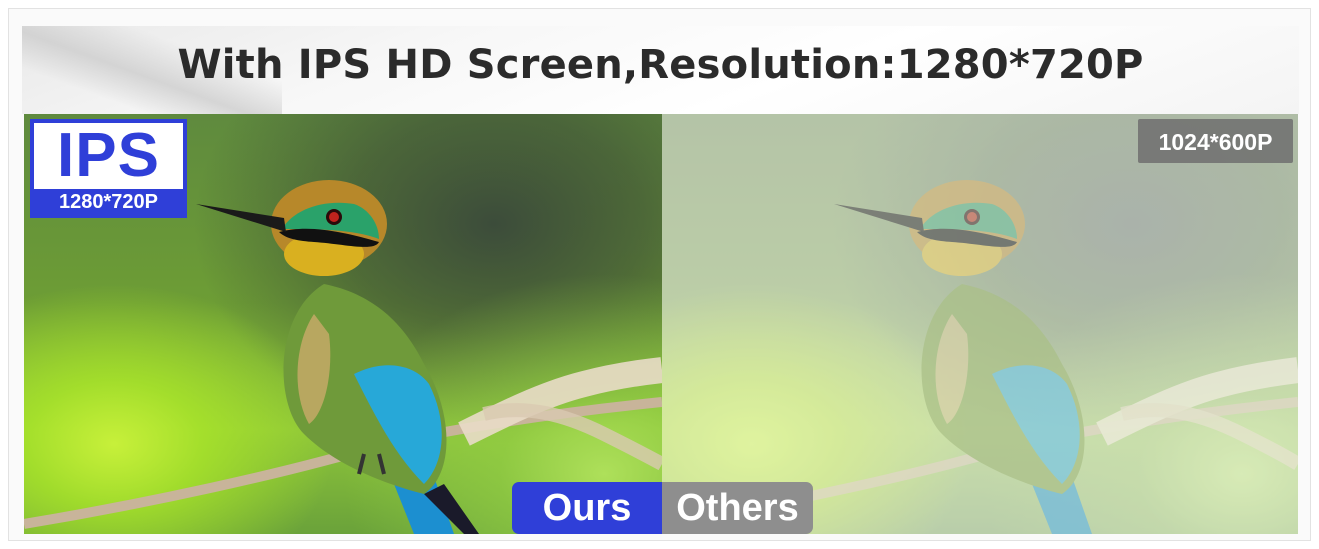 This screenshot has width=1319, height=549. Describe the element at coordinates (108, 202) in the screenshot. I see `ips-badge-resolution: 1280*720P` at that location.